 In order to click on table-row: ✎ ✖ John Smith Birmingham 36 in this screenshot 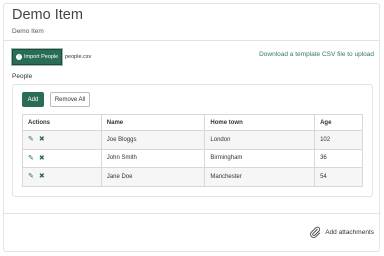, I will do `click(192, 158)`.